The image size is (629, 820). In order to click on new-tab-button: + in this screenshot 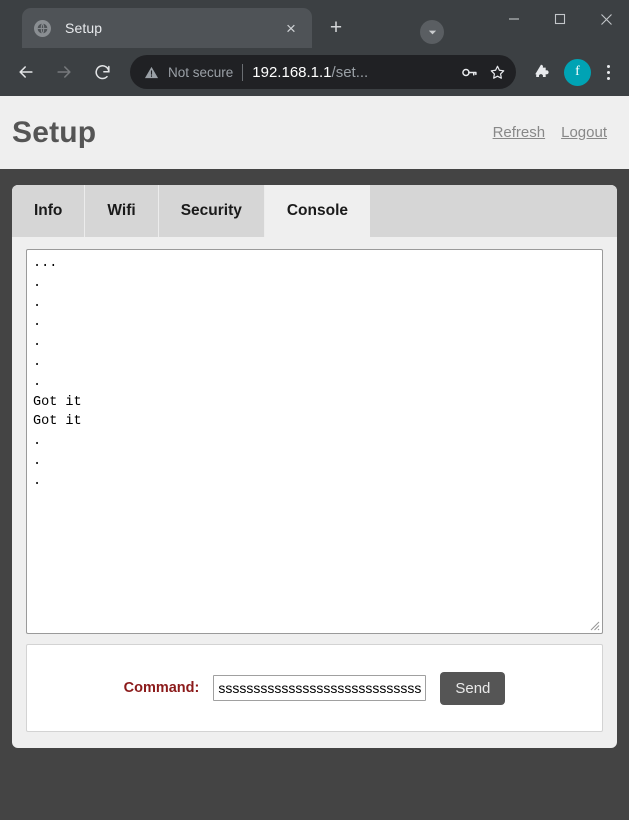, I will do `click(336, 27)`.